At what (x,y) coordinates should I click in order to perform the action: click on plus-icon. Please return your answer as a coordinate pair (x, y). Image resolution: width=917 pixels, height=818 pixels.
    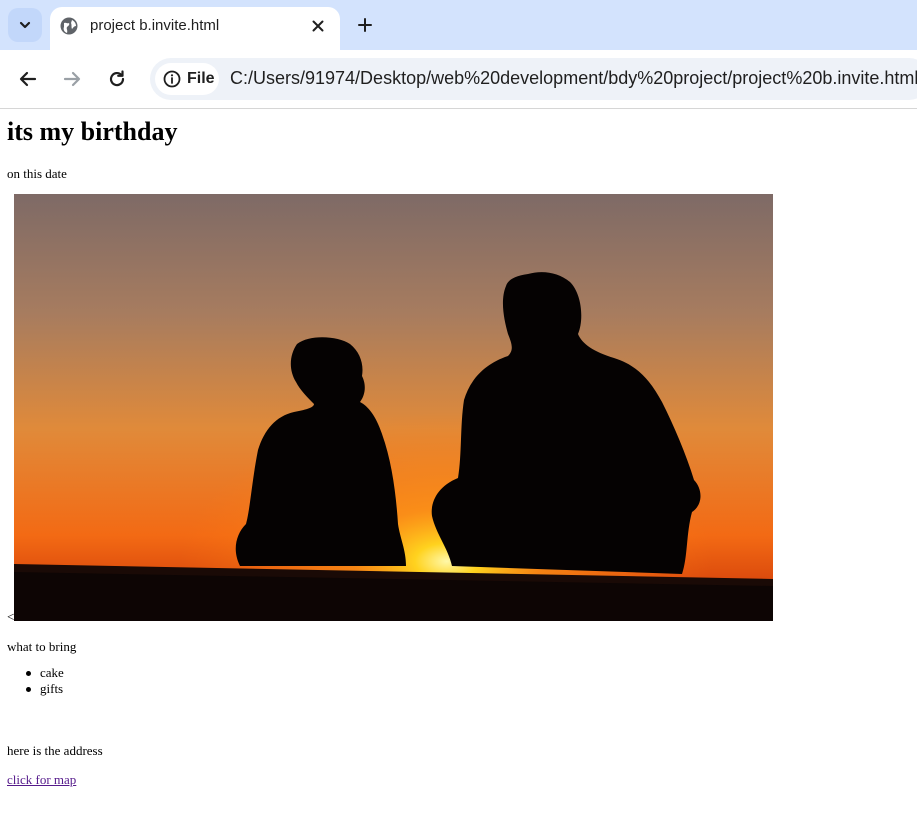
    Looking at the image, I should click on (365, 25).